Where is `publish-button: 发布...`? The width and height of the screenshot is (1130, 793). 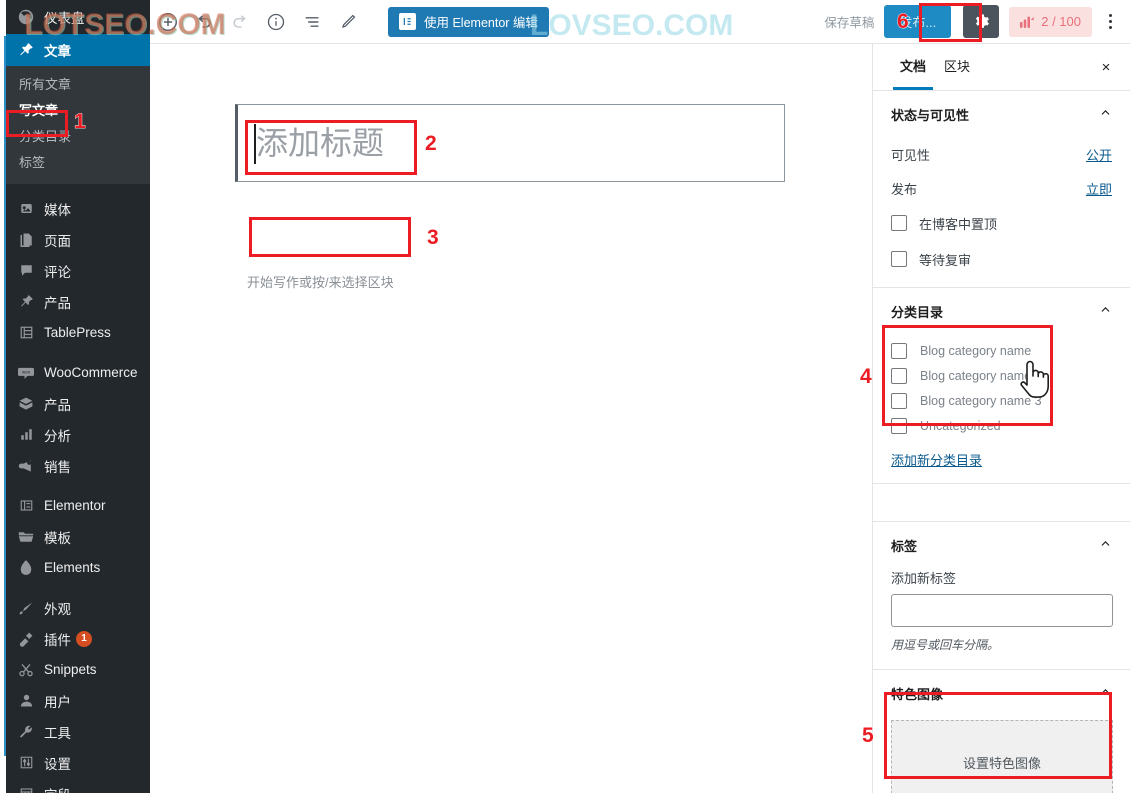
publish-button: 发布... is located at coordinates (918, 21).